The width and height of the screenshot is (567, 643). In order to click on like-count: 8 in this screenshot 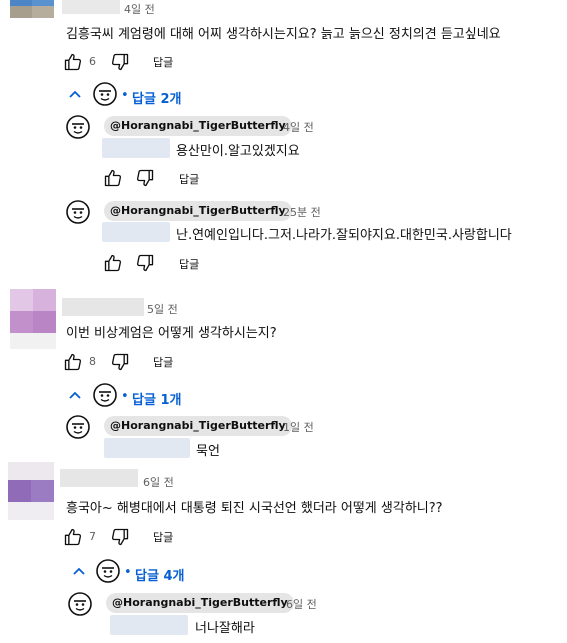, I will do `click(92, 361)`.